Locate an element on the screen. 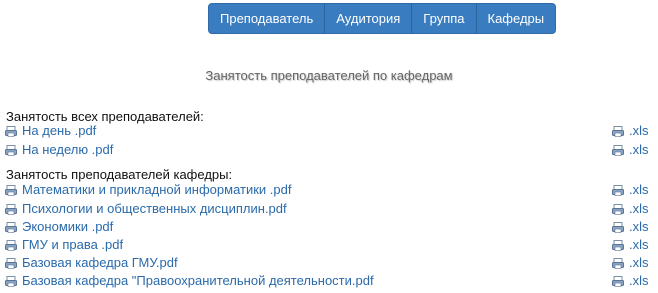 The image size is (658, 293). xls-link-math: .xls is located at coordinates (630, 190).